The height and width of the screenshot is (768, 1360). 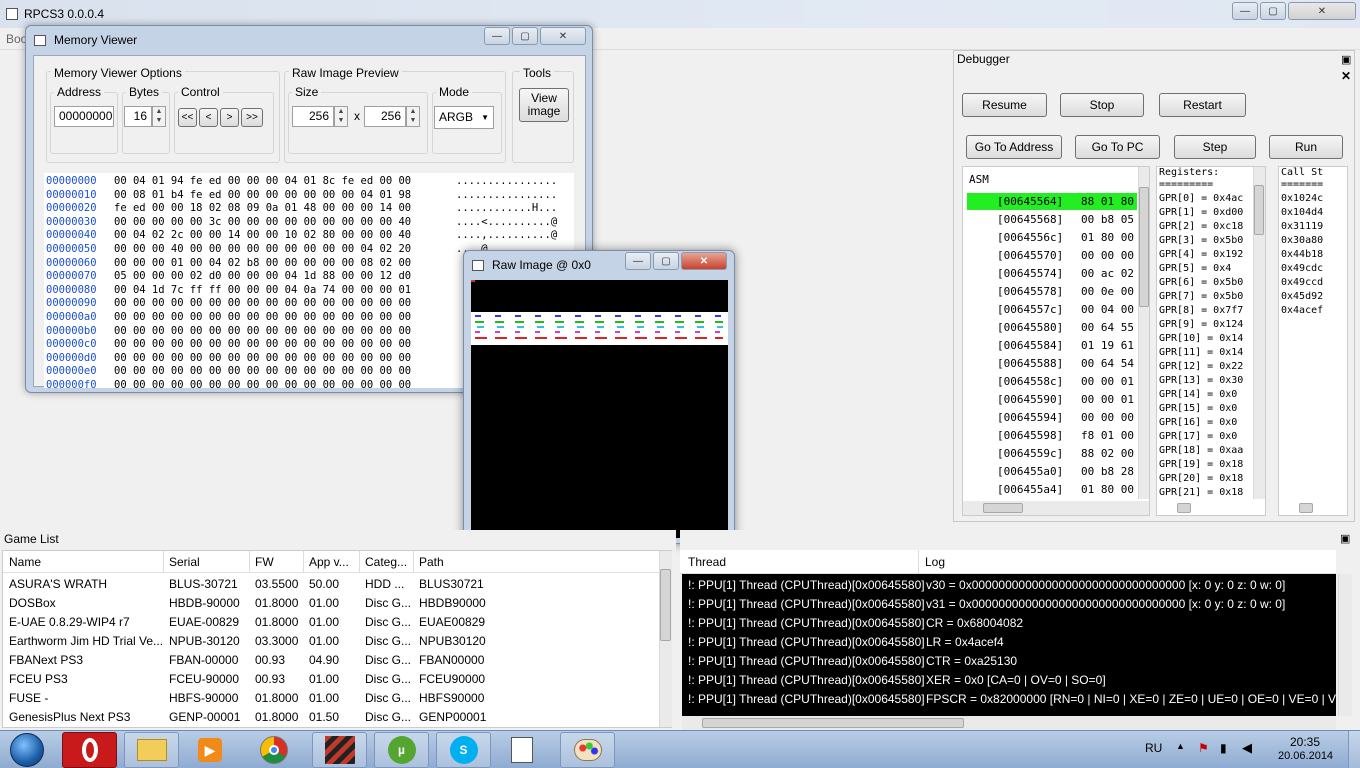 What do you see at coordinates (1052, 291) in the screenshot?
I see `asm-row: [00645578] 00 0e 00` at bounding box center [1052, 291].